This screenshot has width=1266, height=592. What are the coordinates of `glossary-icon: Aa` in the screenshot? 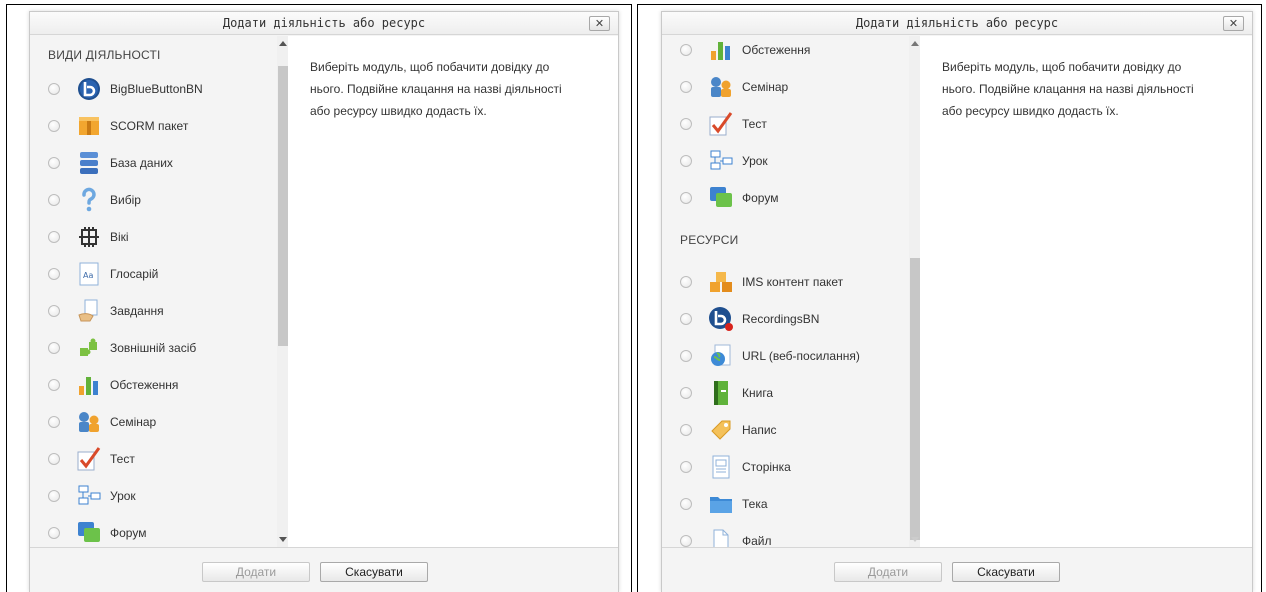 It's located at (89, 274).